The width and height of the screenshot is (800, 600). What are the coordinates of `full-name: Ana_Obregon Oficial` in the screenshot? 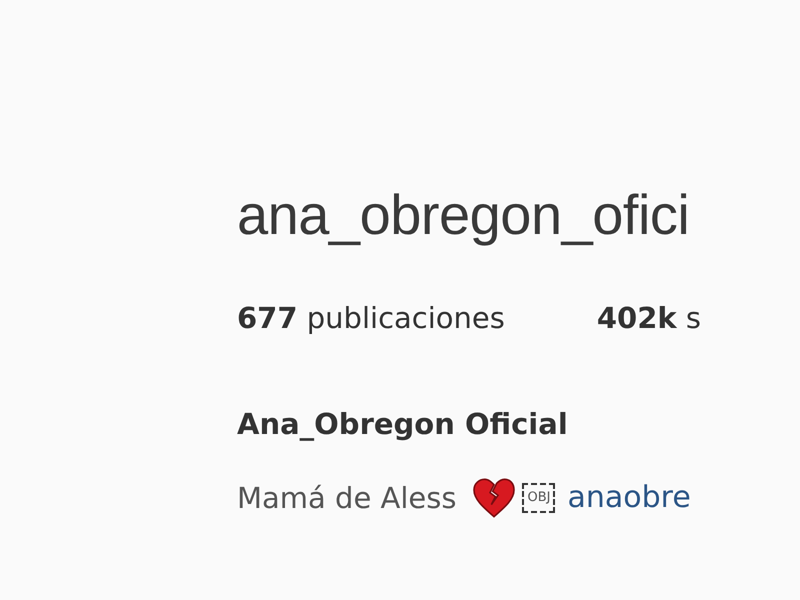 It's located at (403, 424).